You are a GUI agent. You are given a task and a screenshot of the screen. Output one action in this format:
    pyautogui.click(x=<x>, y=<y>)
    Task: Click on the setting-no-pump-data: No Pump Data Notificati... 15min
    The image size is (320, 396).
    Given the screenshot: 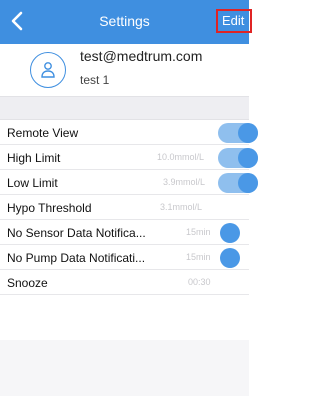 What is the action you would take?
    pyautogui.click(x=130, y=257)
    